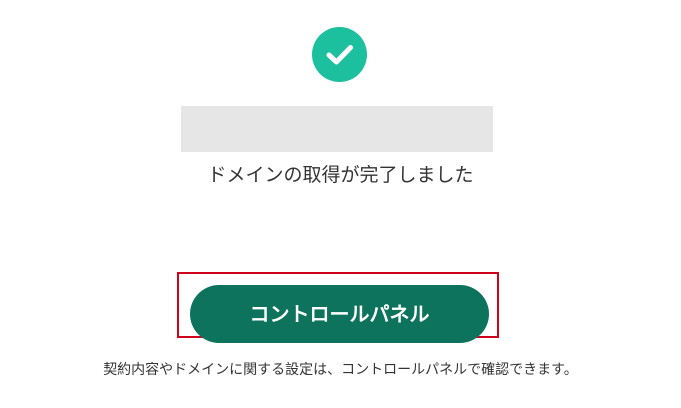  What do you see at coordinates (340, 370) in the screenshot?
I see `info-note: 契約内容やドメインに関する設定は、コントロールパネルで確認できます。` at bounding box center [340, 370].